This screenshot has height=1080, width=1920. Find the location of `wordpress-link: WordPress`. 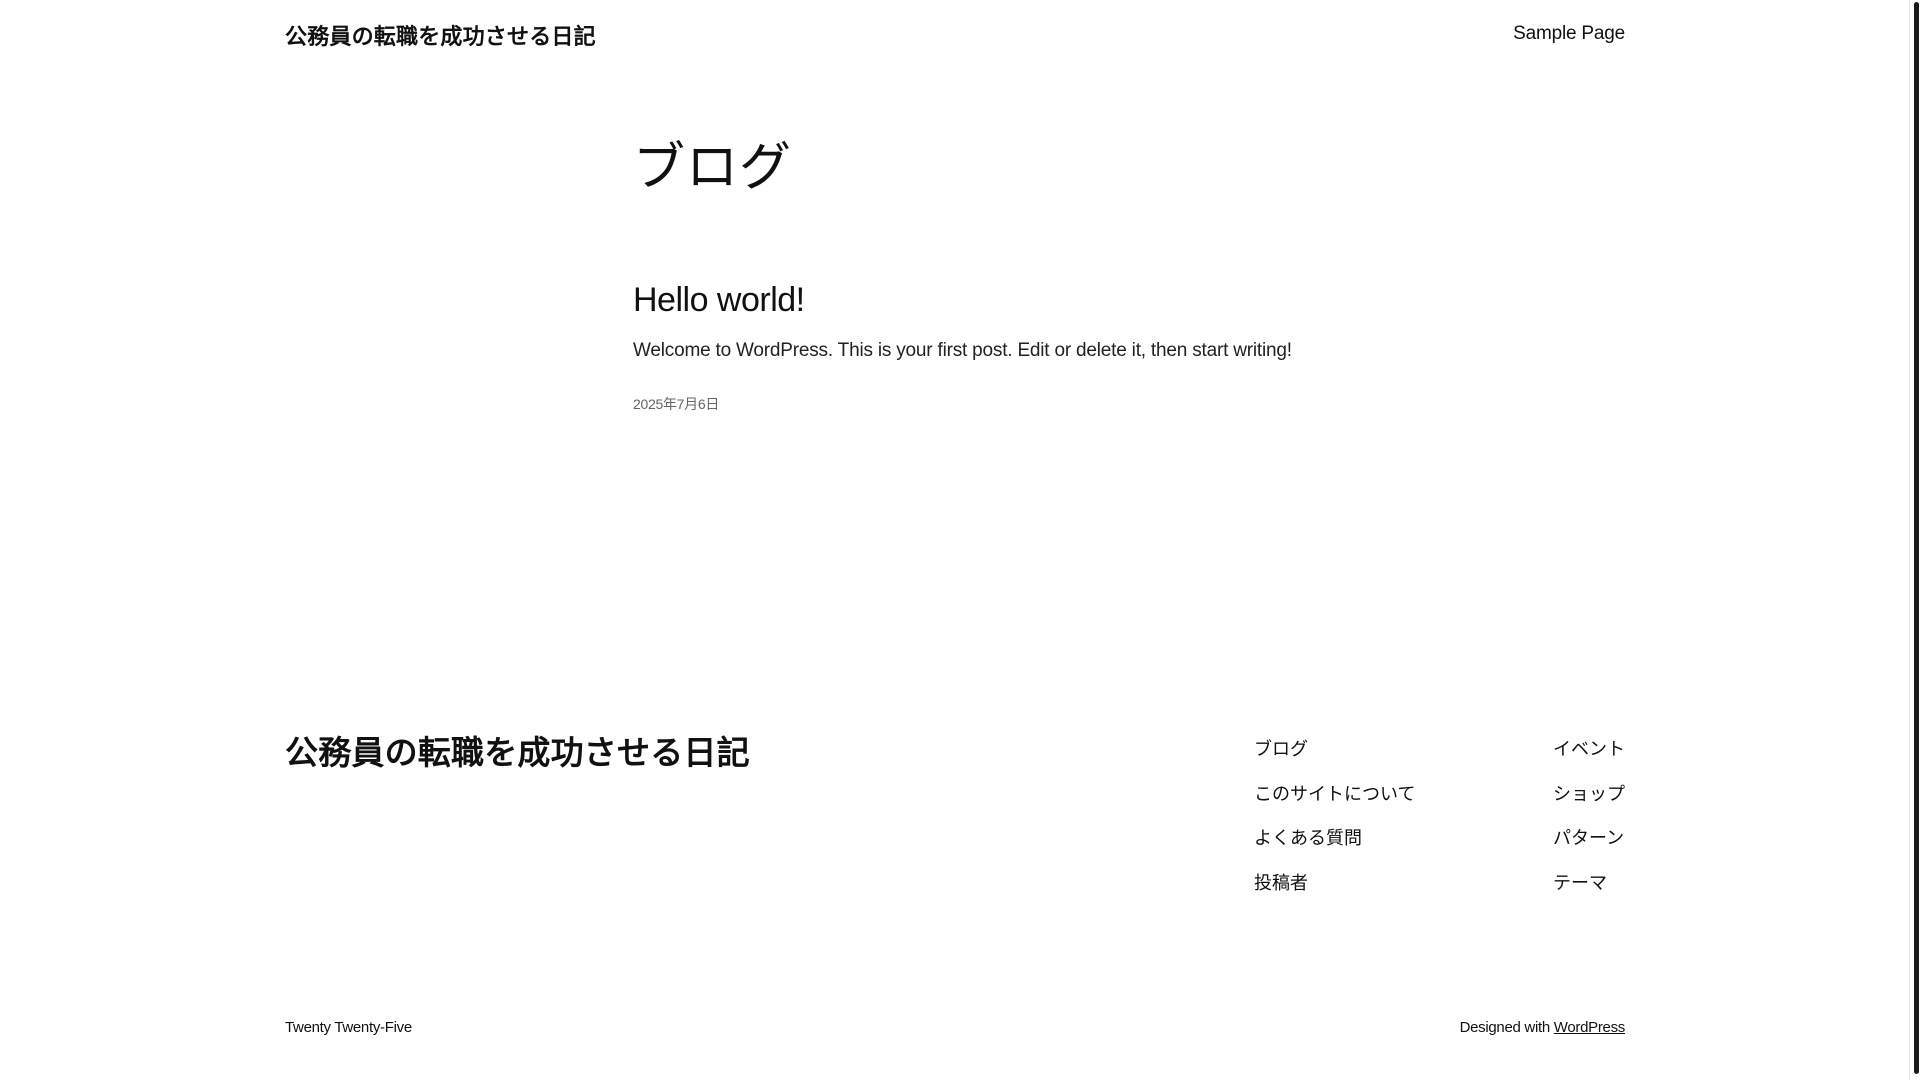

wordpress-link: WordPress is located at coordinates (1590, 1027).